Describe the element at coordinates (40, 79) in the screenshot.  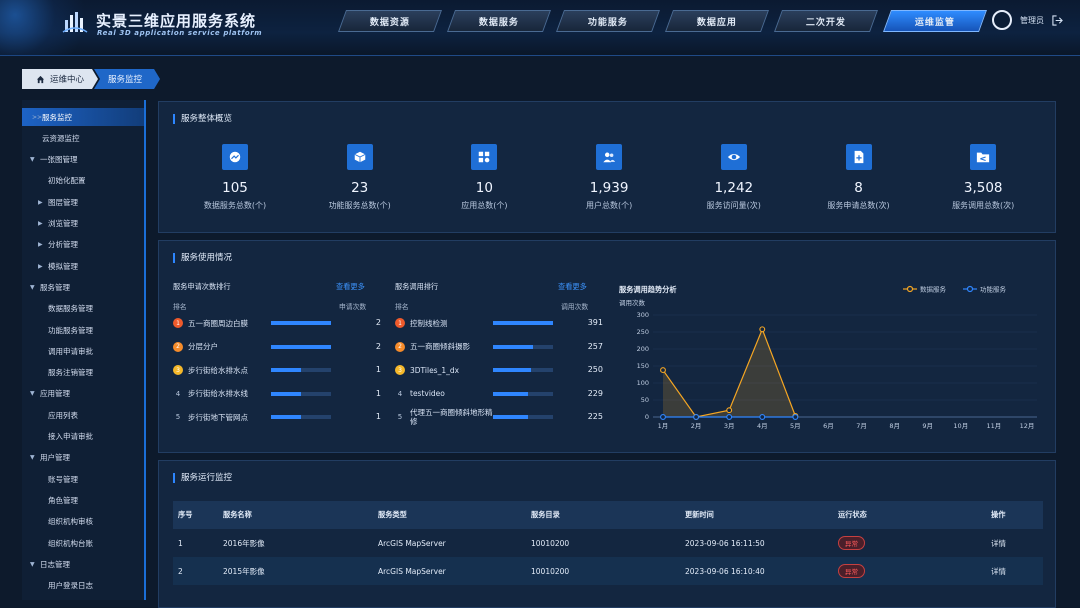
I see `home-icon` at that location.